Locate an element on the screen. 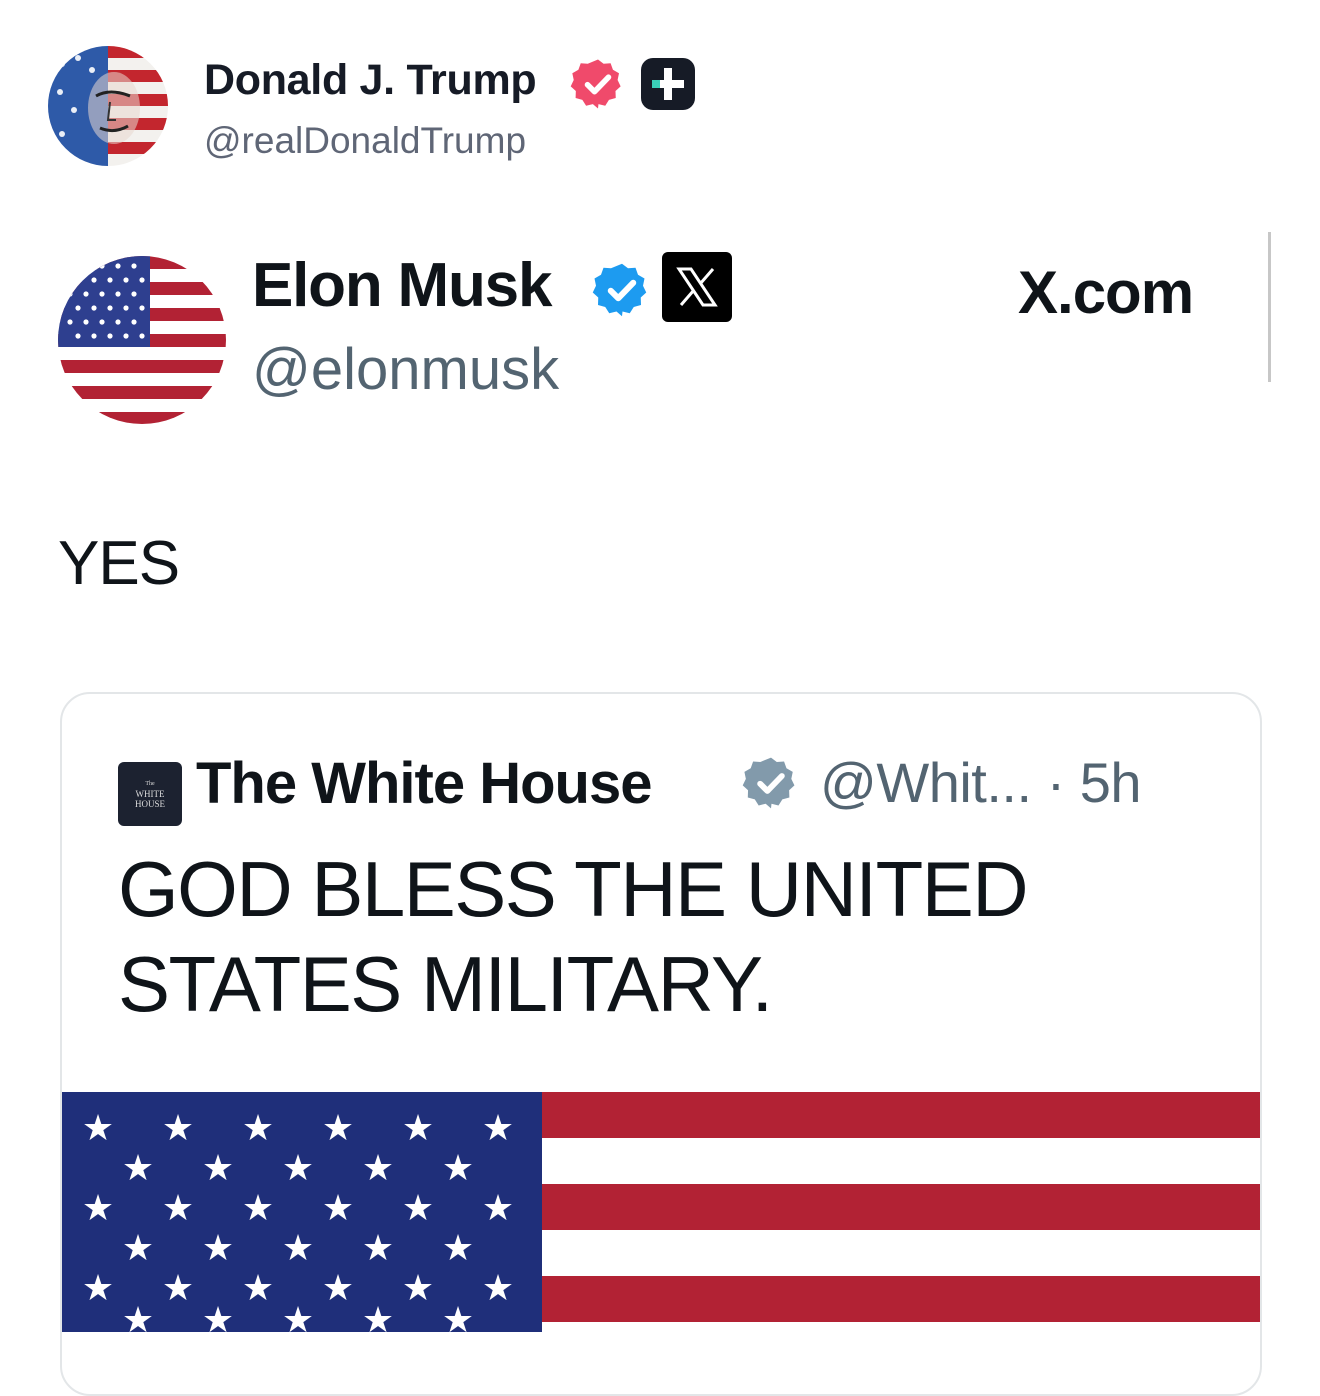 The height and width of the screenshot is (1396, 1320). x-logo-icon is located at coordinates (697, 287).